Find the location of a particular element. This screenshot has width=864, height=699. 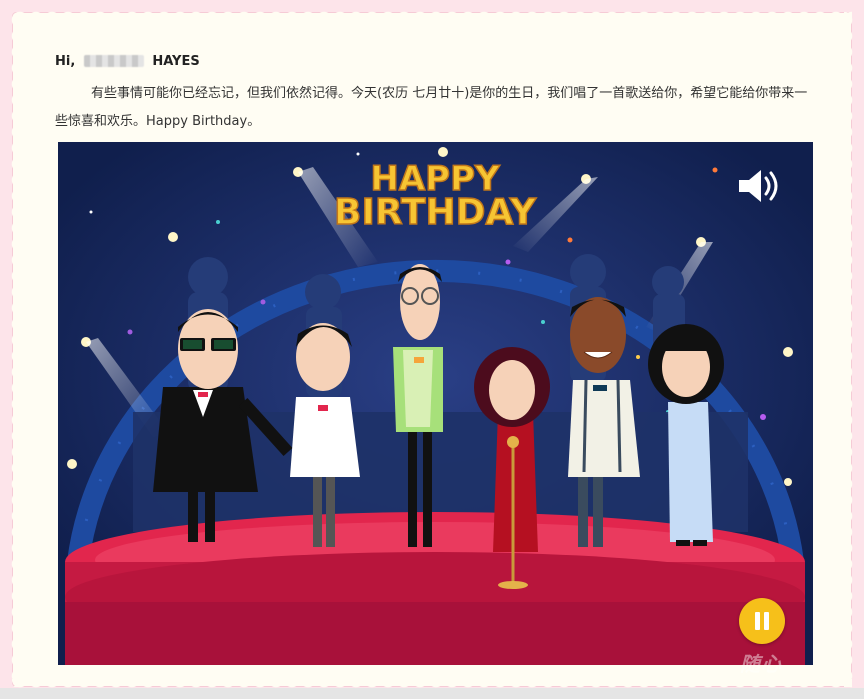

greeting-name: HAYES is located at coordinates (176, 61).